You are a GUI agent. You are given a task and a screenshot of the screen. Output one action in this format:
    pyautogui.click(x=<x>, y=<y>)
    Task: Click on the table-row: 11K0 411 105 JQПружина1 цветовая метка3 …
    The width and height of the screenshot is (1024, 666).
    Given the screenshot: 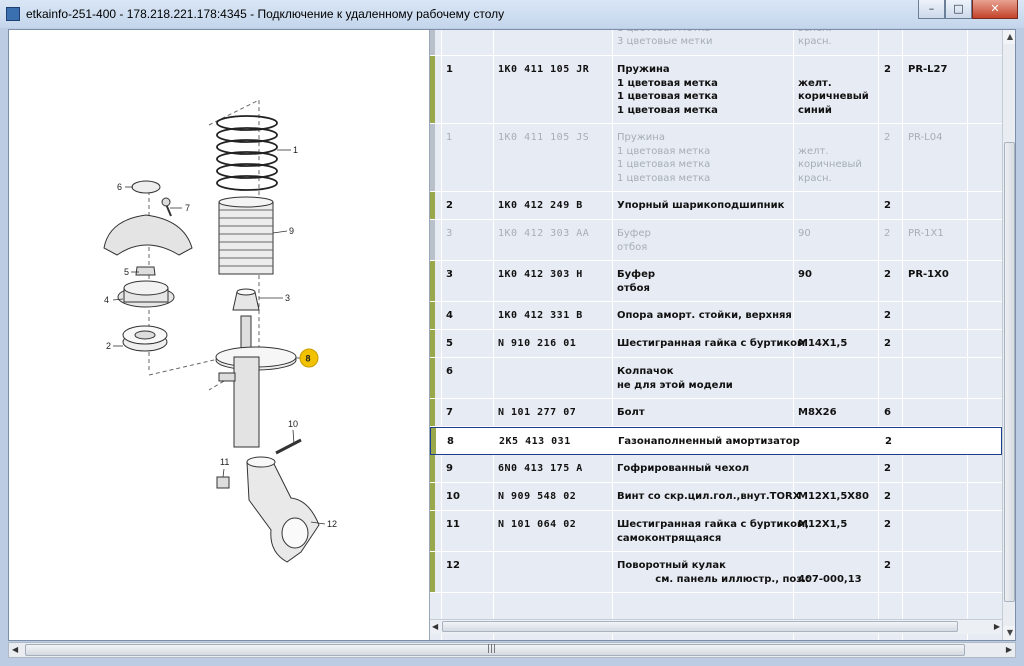 What is the action you would take?
    pyautogui.click(x=716, y=43)
    